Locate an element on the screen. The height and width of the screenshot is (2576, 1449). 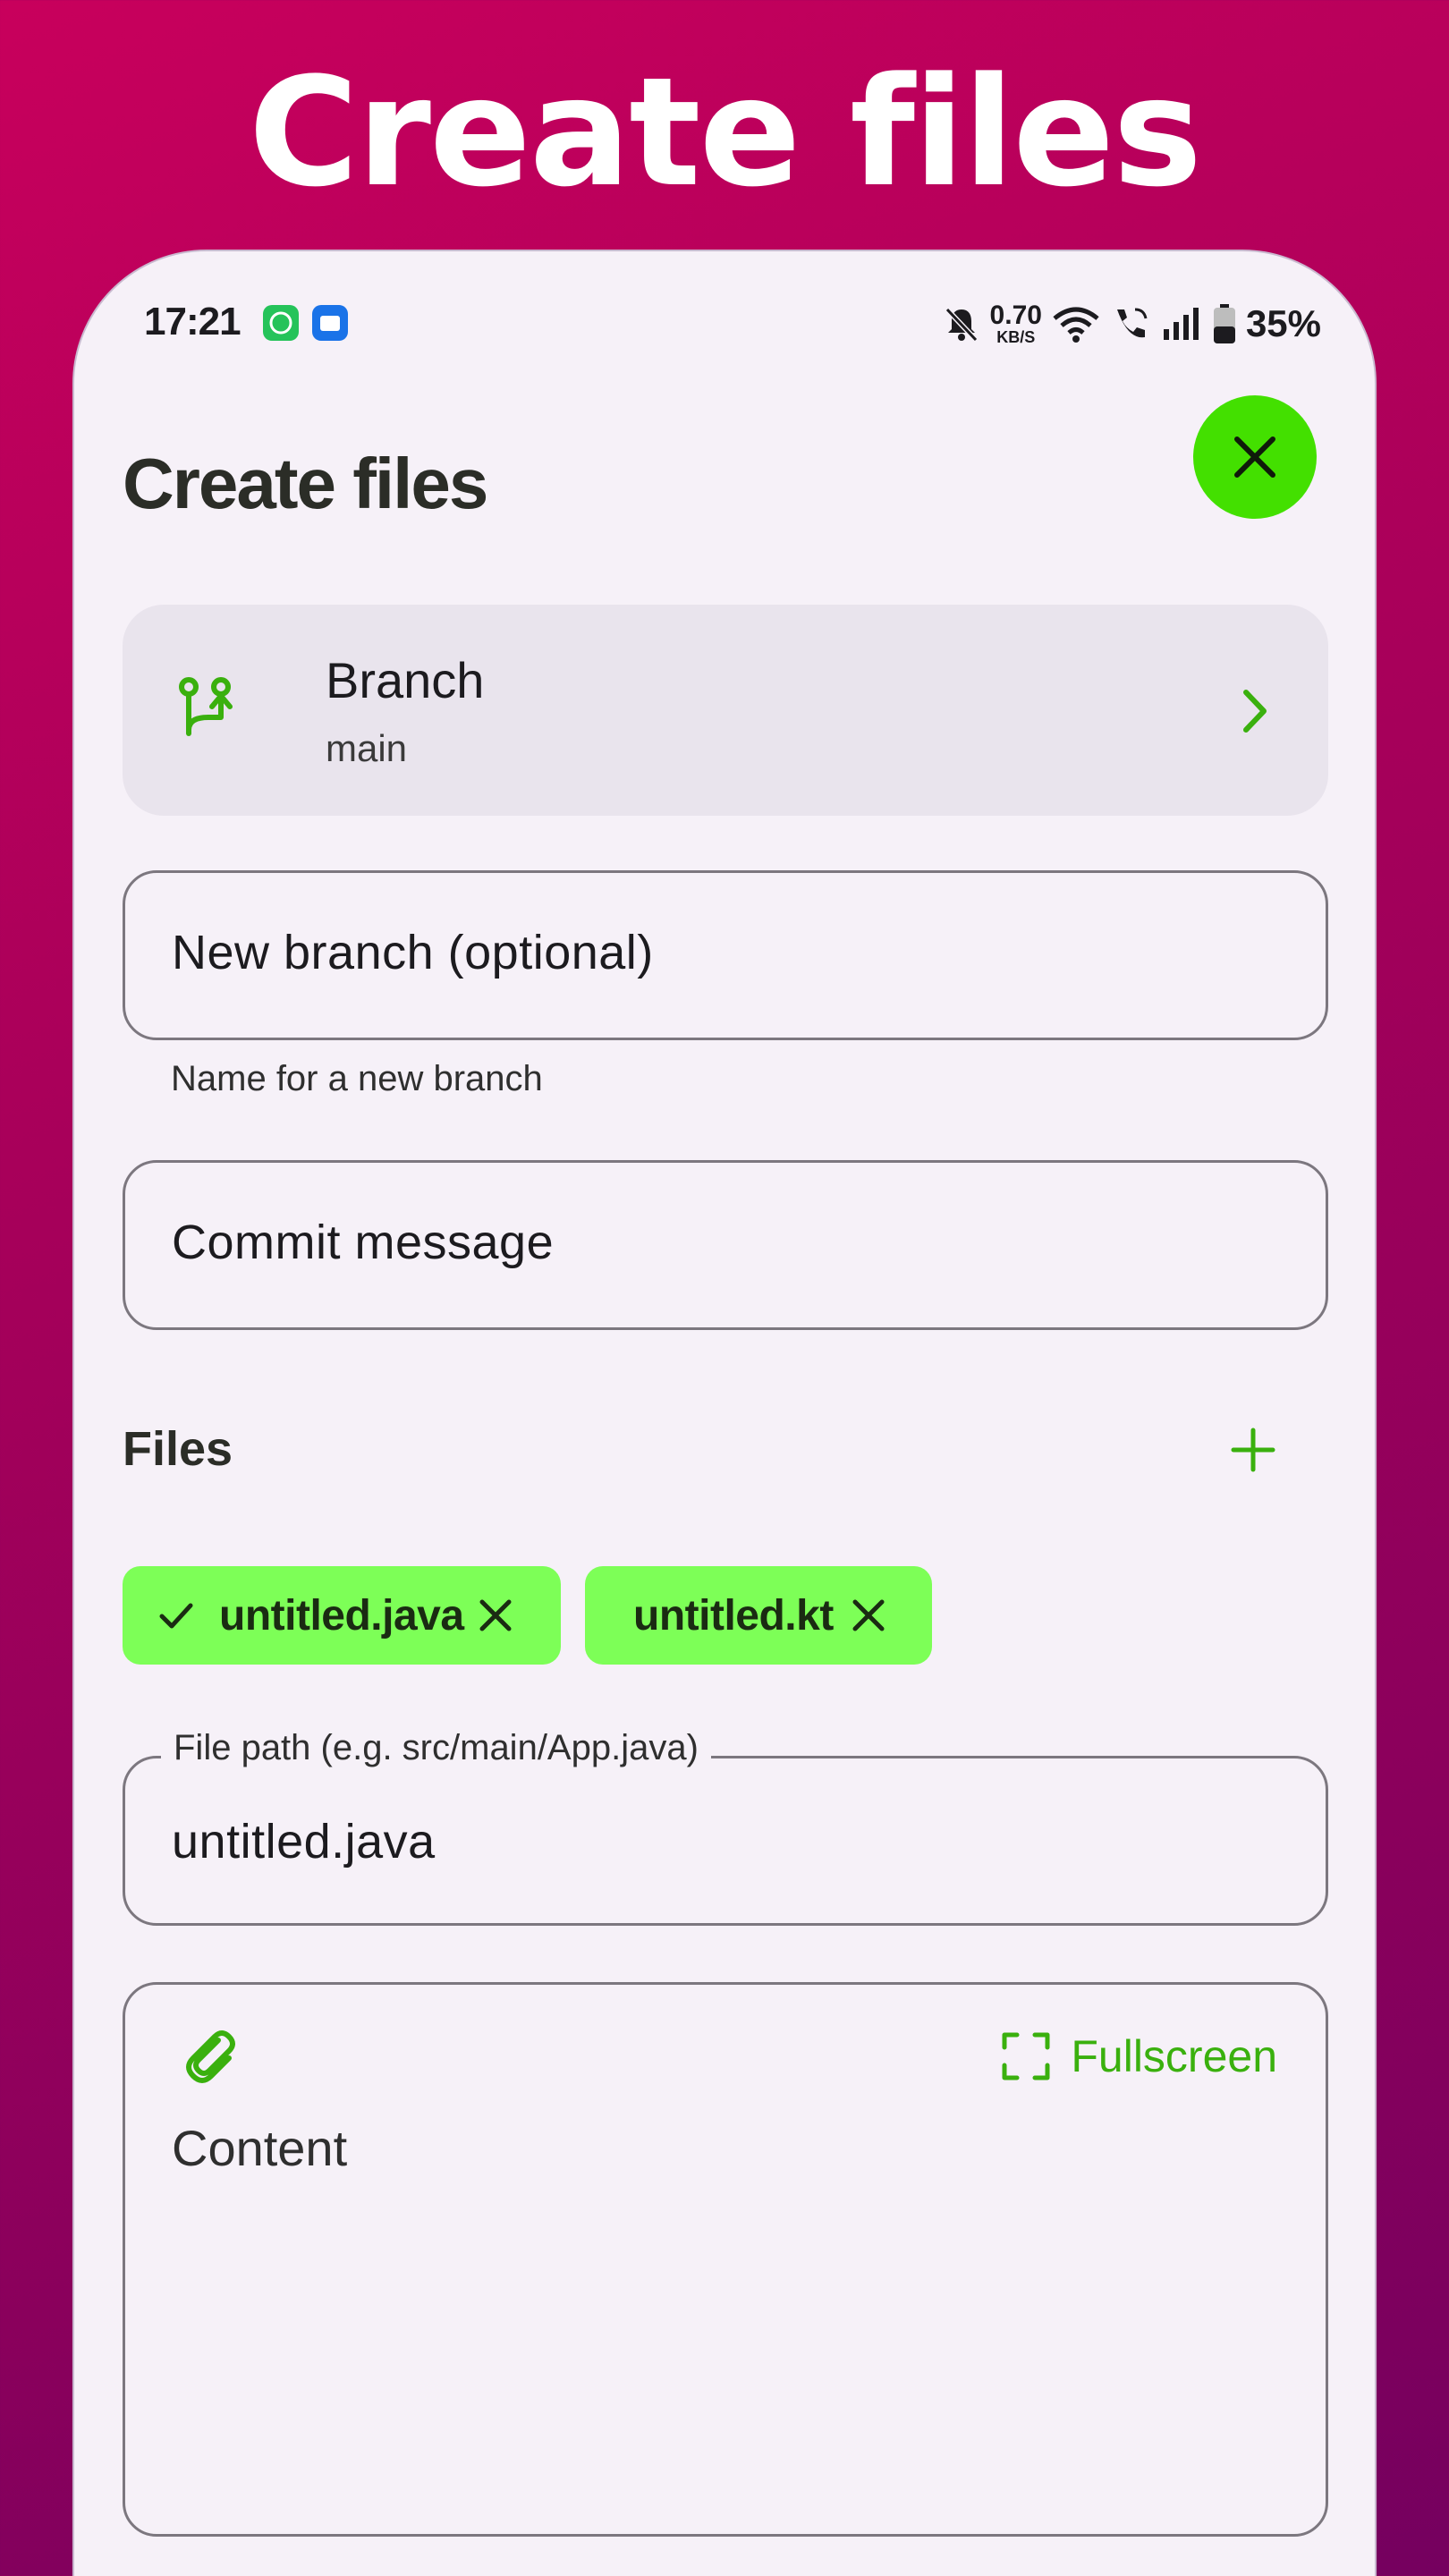
status-time: 17:21 is located at coordinates (193, 321).